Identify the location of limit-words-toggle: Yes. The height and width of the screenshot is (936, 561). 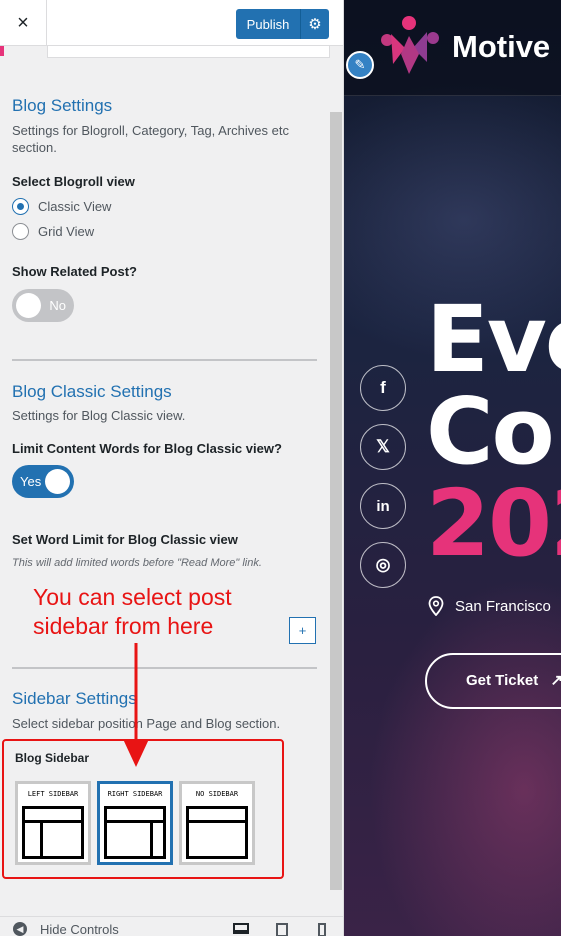
(43, 481).